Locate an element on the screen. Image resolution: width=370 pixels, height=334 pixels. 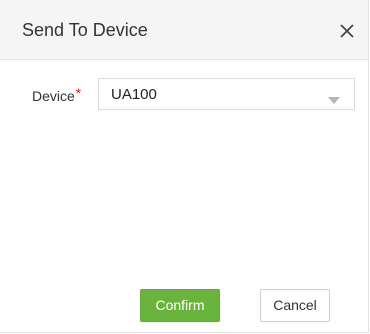
close-icon is located at coordinates (347, 31).